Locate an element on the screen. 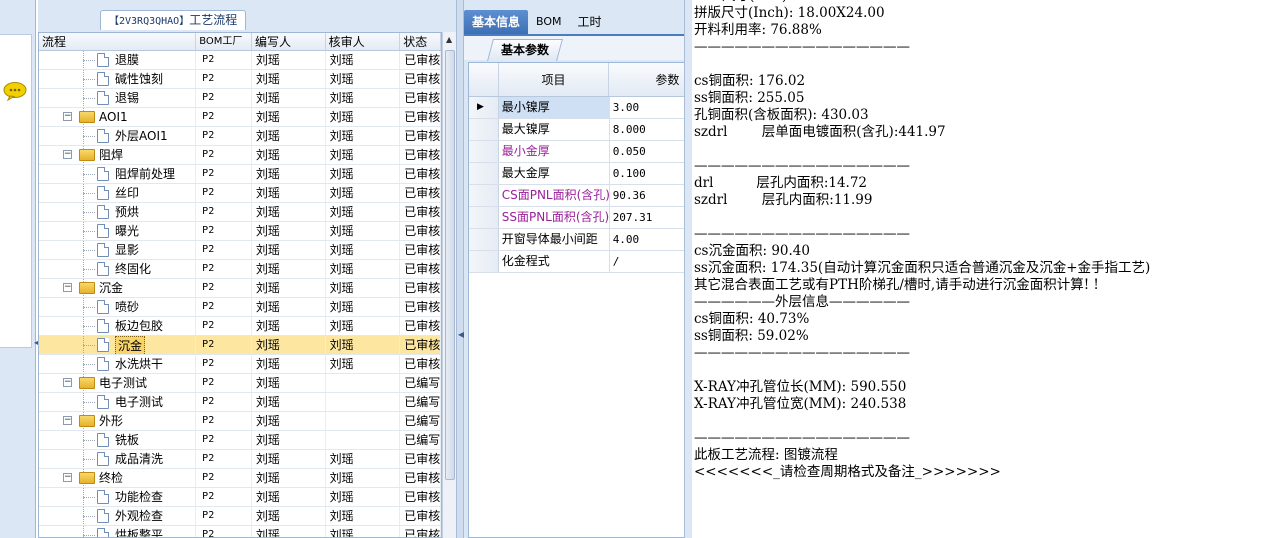 Image resolution: width=1266 pixels, height=538 pixels. tab-basic-params: 基本参数 is located at coordinates (525, 50).